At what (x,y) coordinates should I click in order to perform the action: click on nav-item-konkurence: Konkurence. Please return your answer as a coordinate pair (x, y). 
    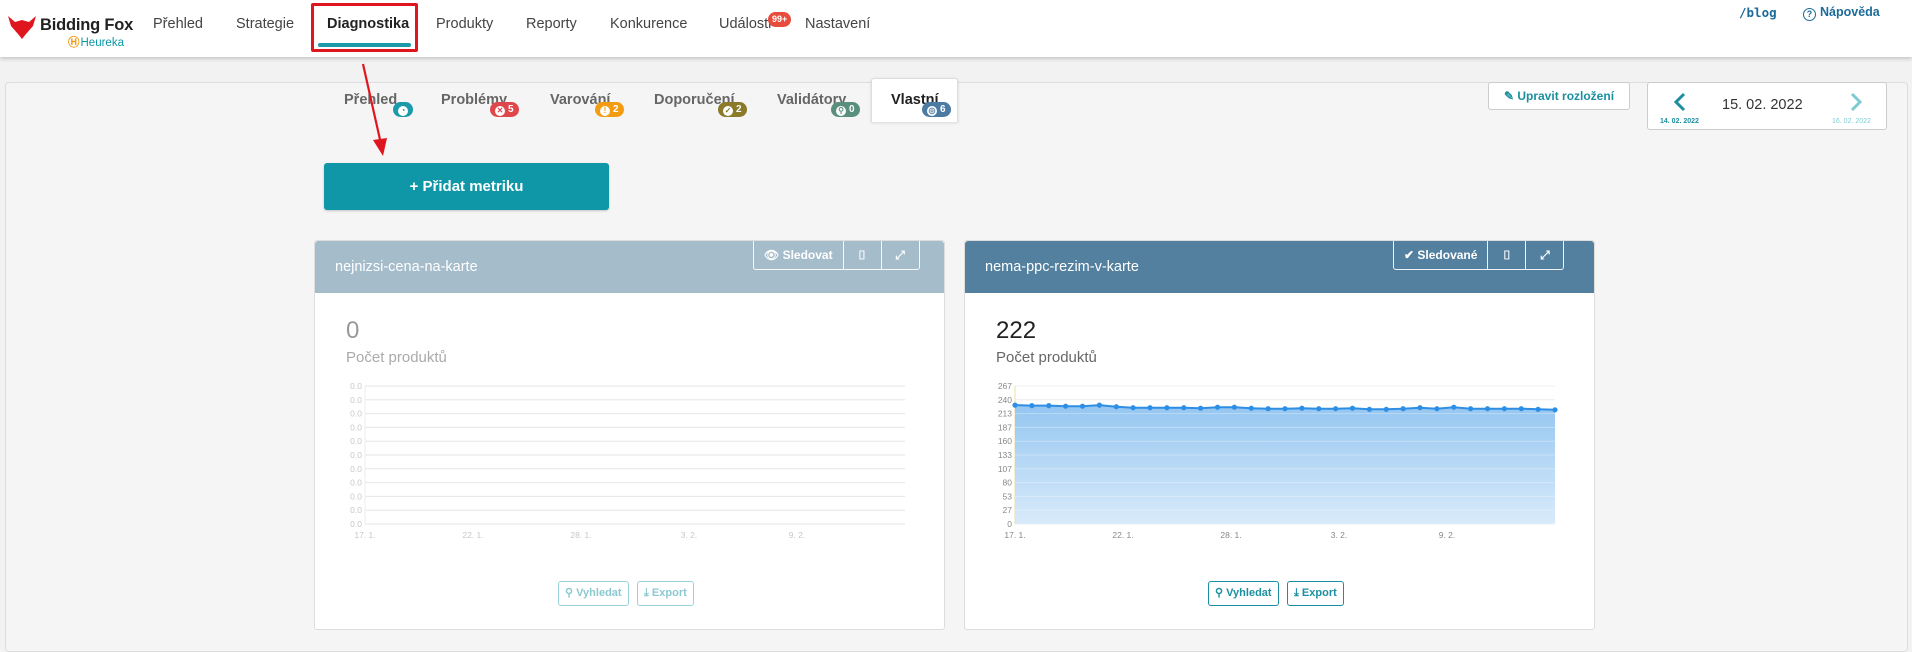
    Looking at the image, I should click on (648, 24).